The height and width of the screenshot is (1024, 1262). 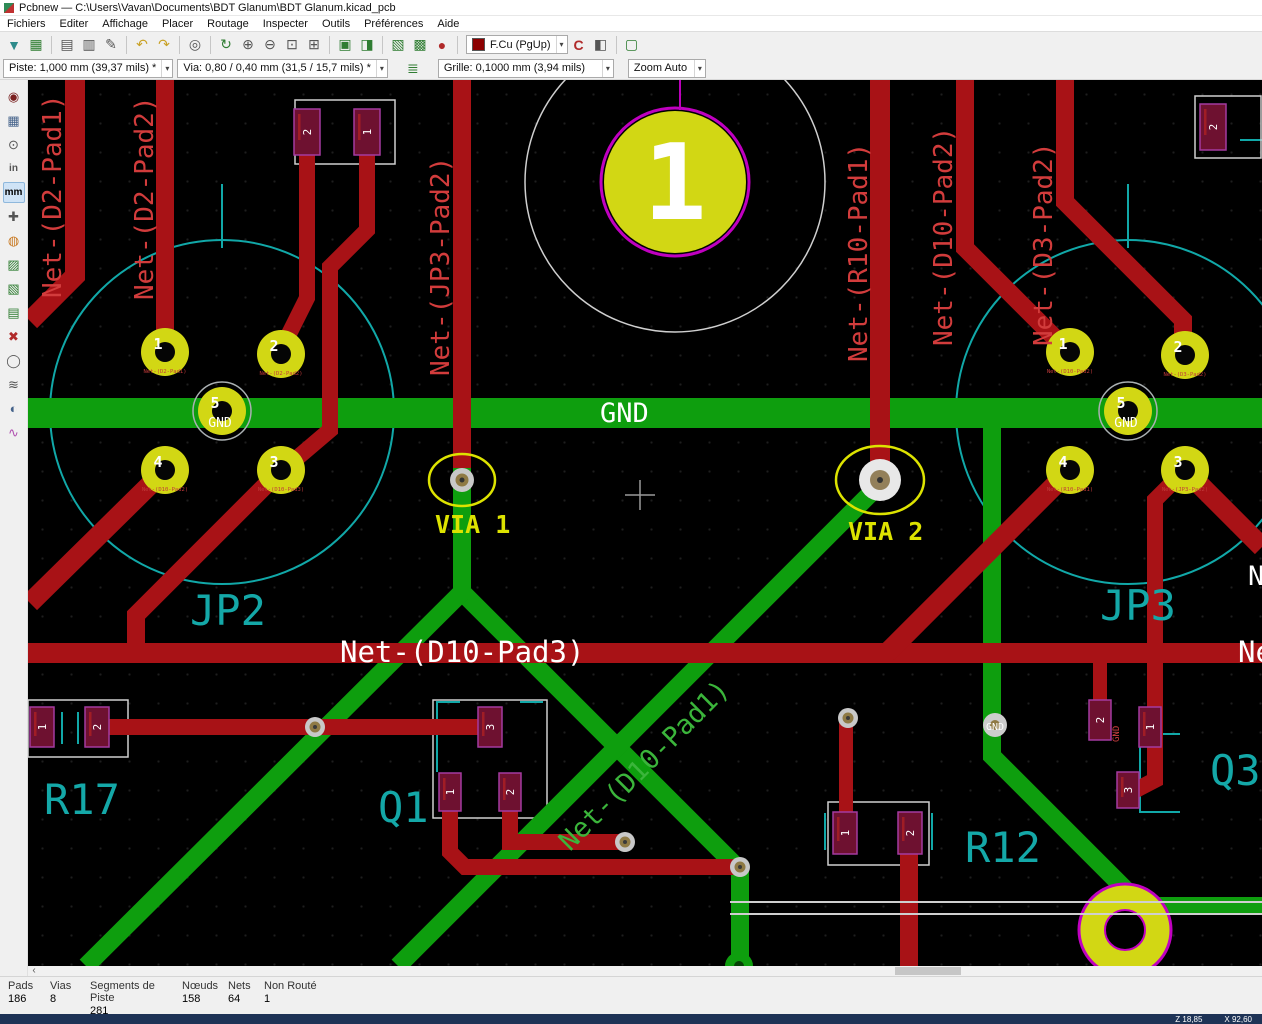 What do you see at coordinates (292, 45) in the screenshot?
I see `zoom-fit-icon: ⊡` at bounding box center [292, 45].